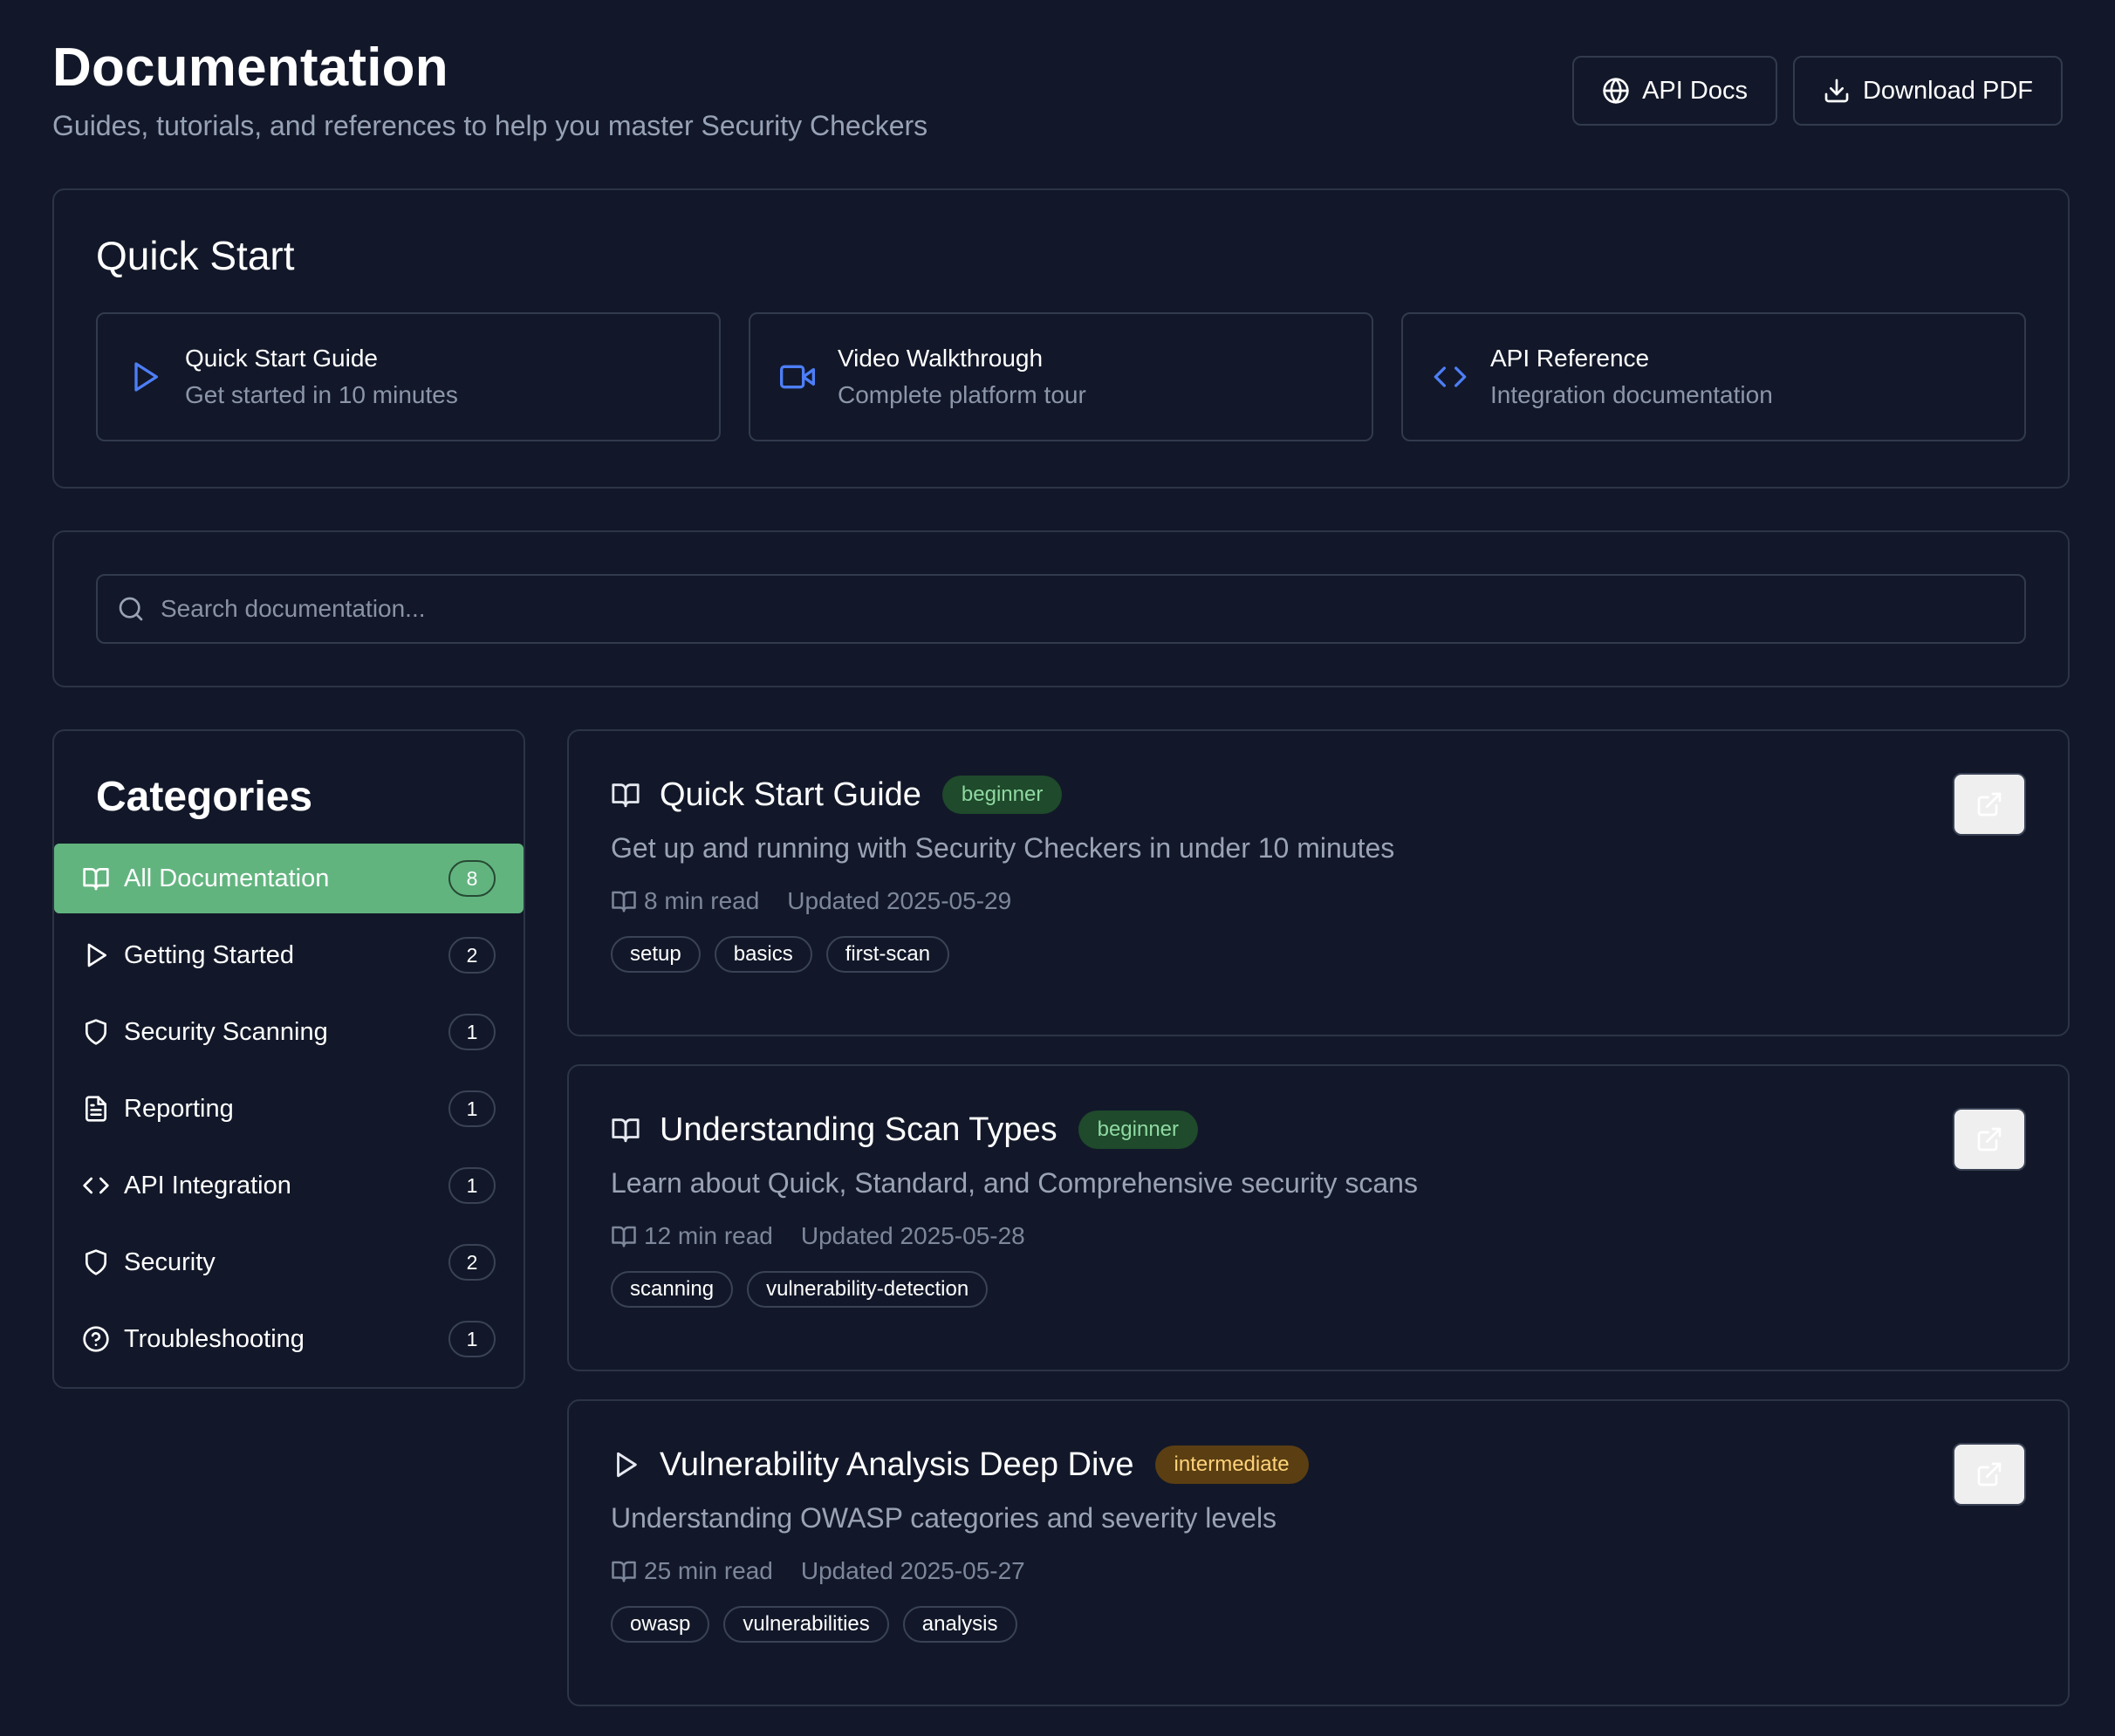 Image resolution: width=2115 pixels, height=1736 pixels. Describe the element at coordinates (289, 1109) in the screenshot. I see `sidebar-item-reporting: Reporting 1` at that location.